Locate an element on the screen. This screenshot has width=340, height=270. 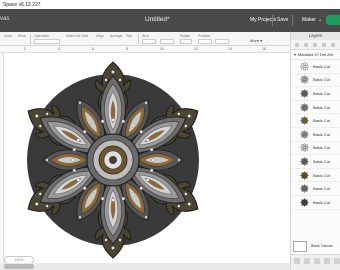
position-label: Position is located at coordinates (204, 36).